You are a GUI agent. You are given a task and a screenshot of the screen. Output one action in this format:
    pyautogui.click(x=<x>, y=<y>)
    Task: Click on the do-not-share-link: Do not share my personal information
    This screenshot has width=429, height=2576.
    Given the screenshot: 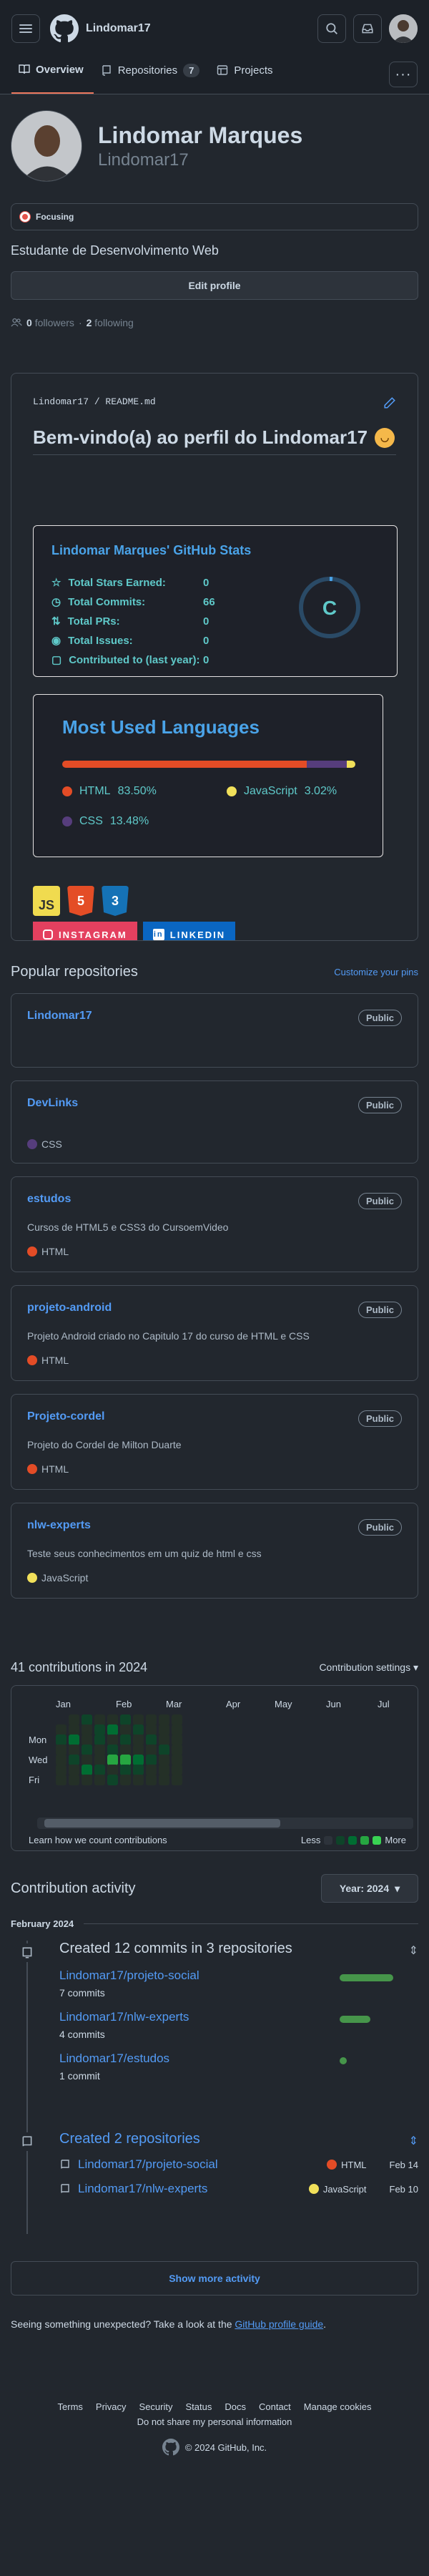 What is the action you would take?
    pyautogui.click(x=214, y=2421)
    